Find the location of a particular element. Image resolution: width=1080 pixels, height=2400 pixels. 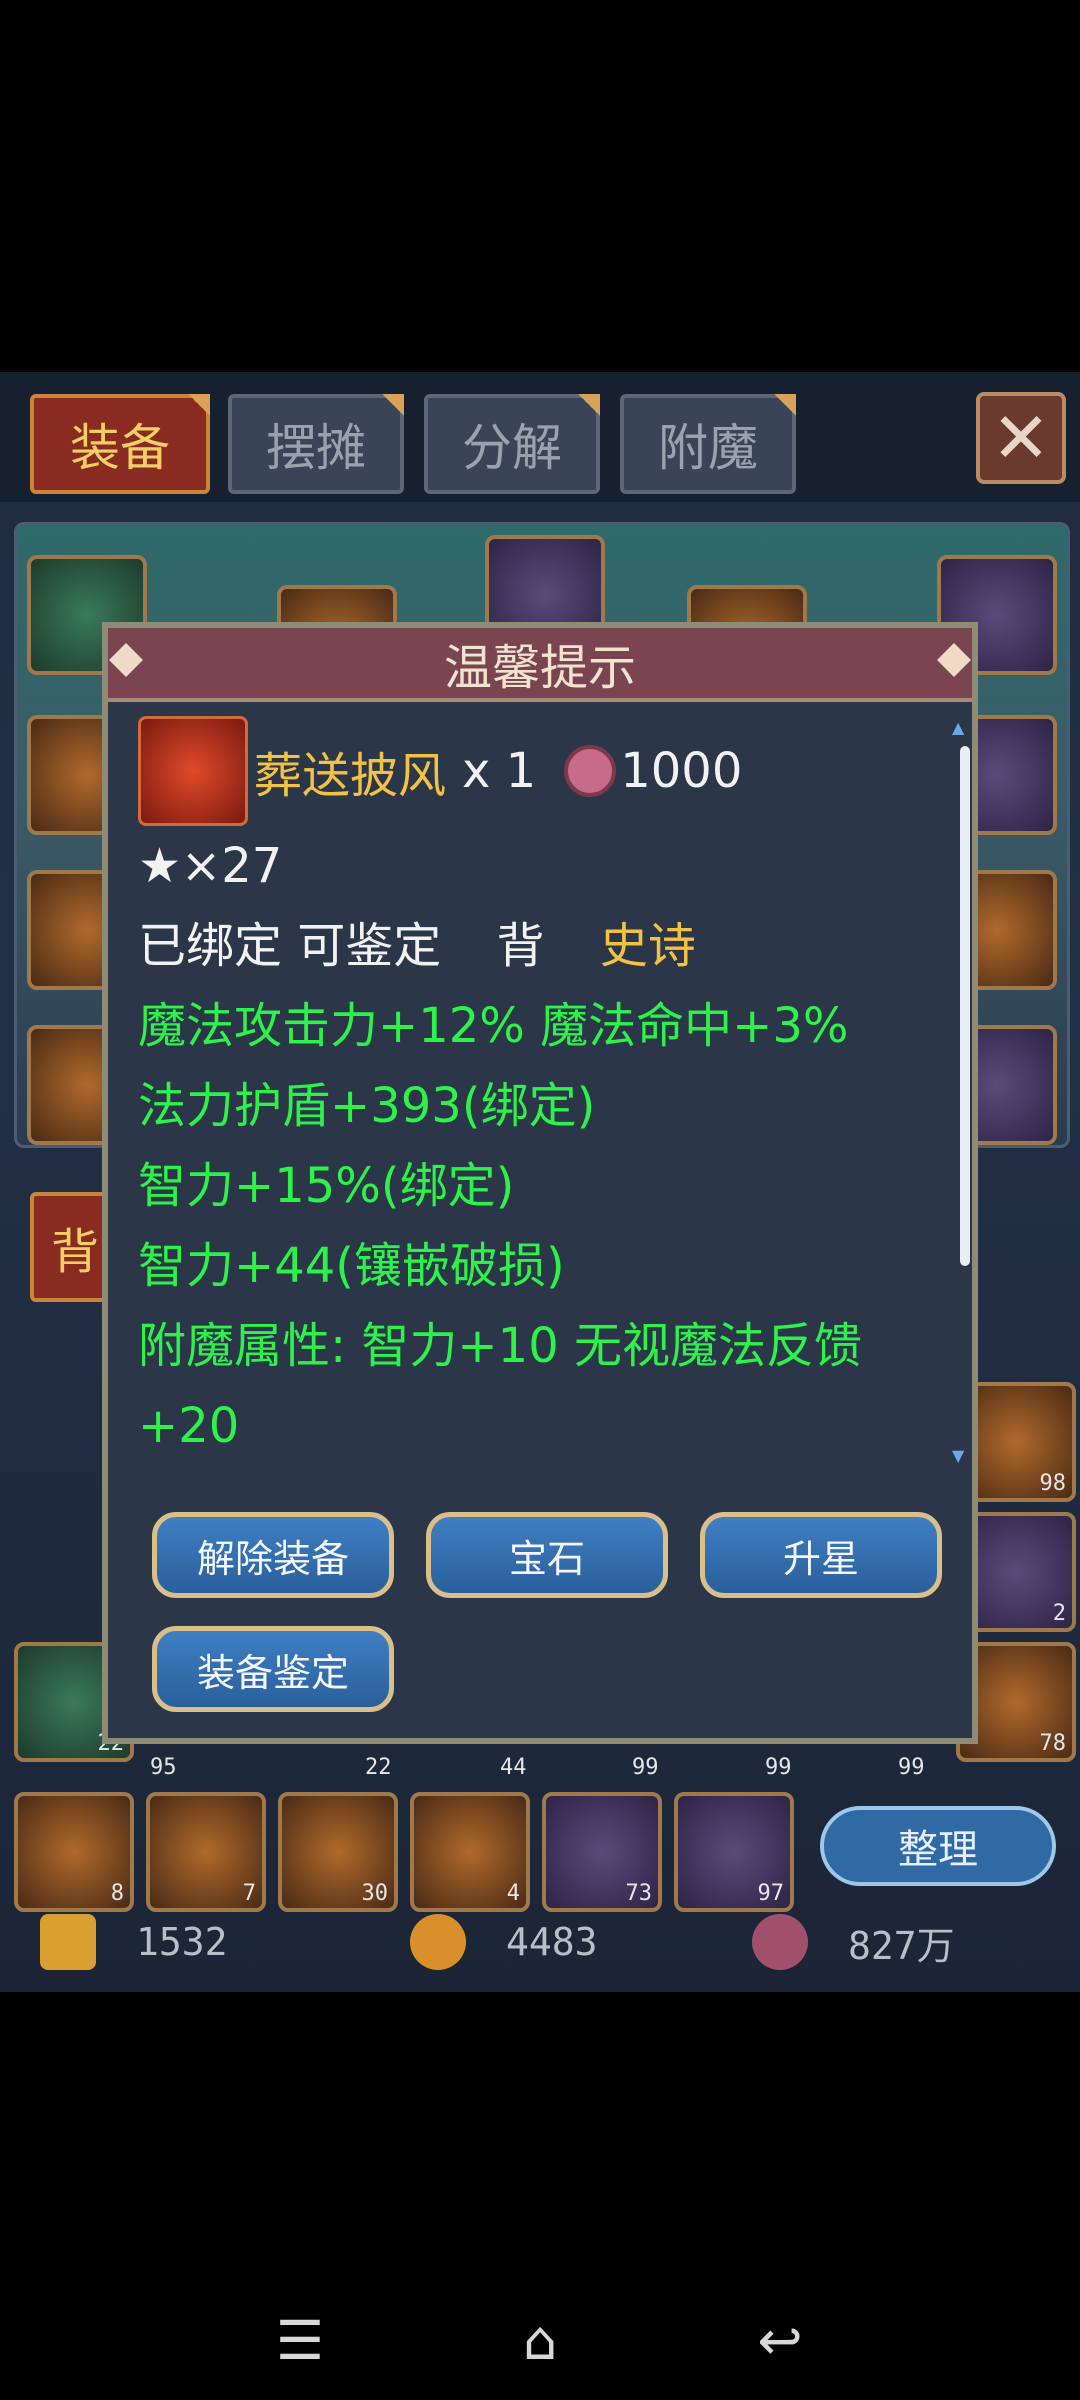

tab-decompose: 分解 is located at coordinates (512, 444).